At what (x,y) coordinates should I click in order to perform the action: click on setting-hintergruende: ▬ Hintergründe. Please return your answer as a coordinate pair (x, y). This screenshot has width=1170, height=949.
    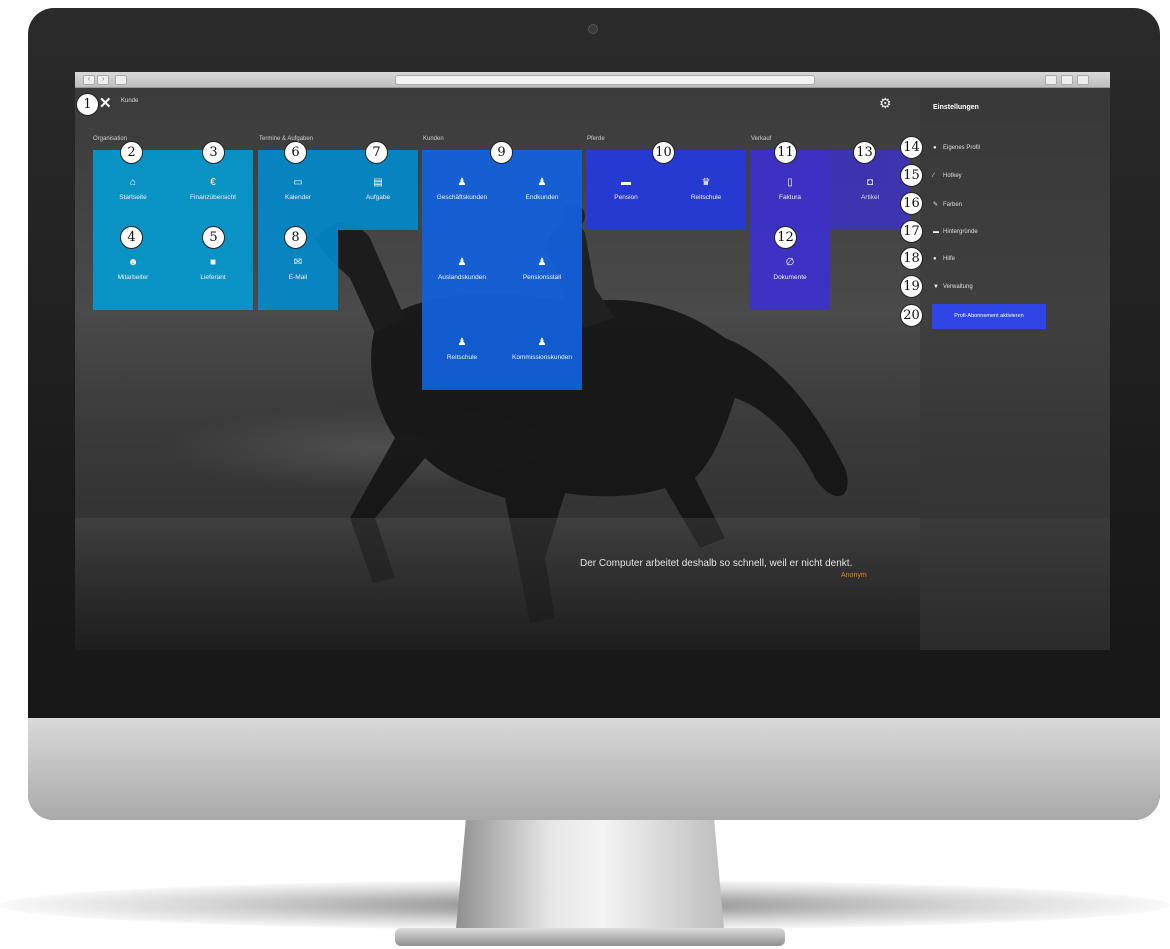
    Looking at the image, I should click on (955, 232).